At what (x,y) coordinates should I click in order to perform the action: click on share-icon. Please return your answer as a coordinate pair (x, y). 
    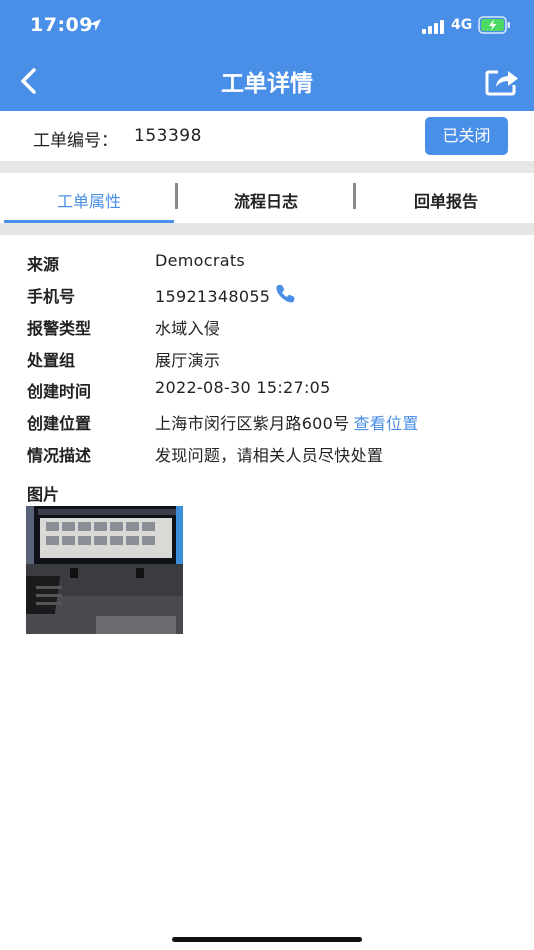
    Looking at the image, I should click on (501, 83).